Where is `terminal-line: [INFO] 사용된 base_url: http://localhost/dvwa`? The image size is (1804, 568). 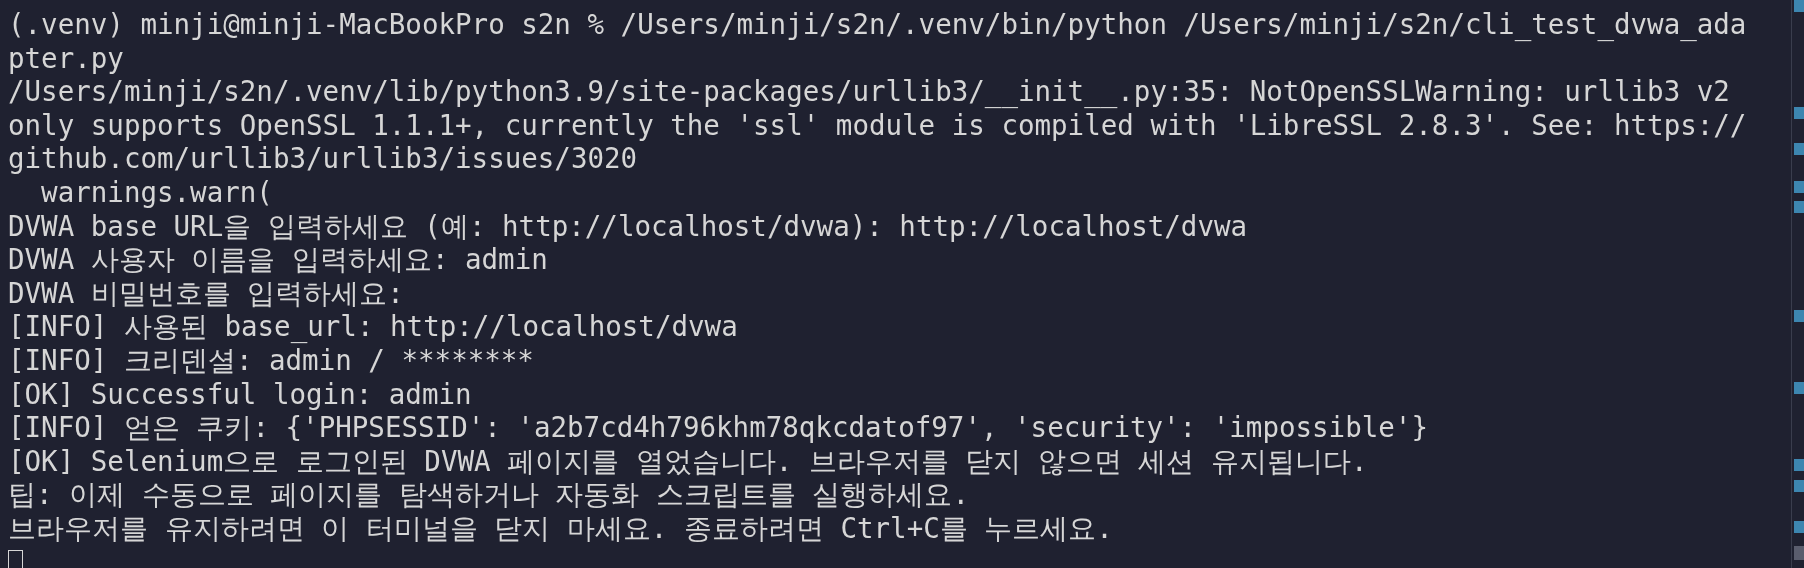 terminal-line: [INFO] 사용된 base_url: http://localhost/dvwa is located at coordinates (373, 327).